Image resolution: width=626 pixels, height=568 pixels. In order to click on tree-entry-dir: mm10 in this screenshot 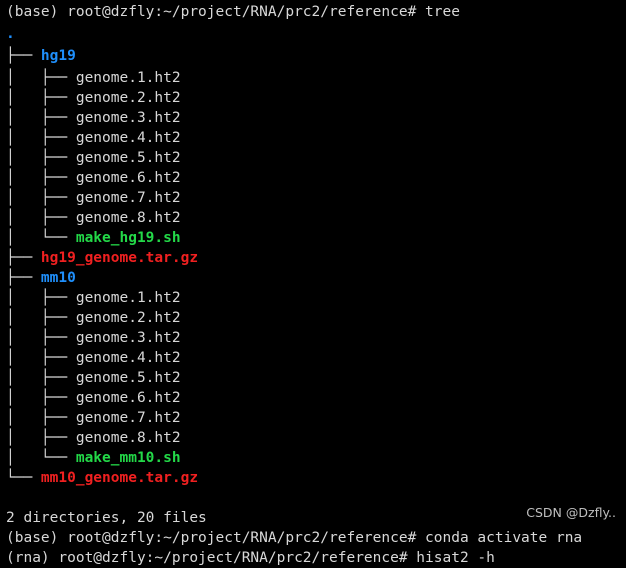, I will do `click(58, 278)`.